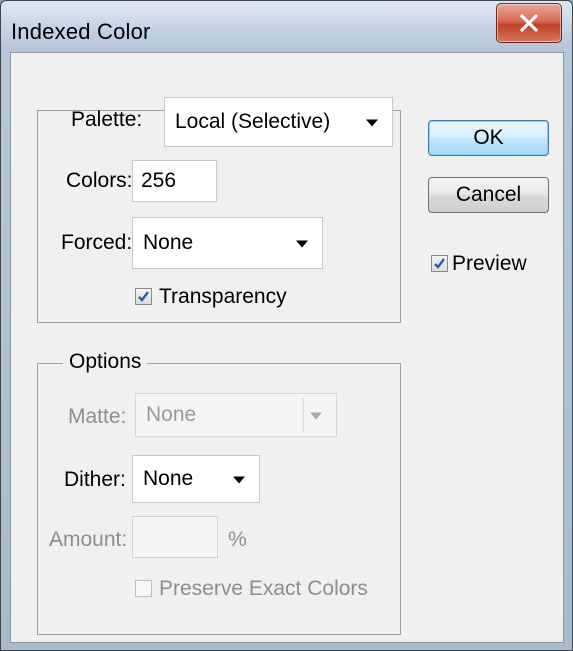 Image resolution: width=573 pixels, height=651 pixels. What do you see at coordinates (253, 121) in the screenshot?
I see `palette-value: Local (Selective)` at bounding box center [253, 121].